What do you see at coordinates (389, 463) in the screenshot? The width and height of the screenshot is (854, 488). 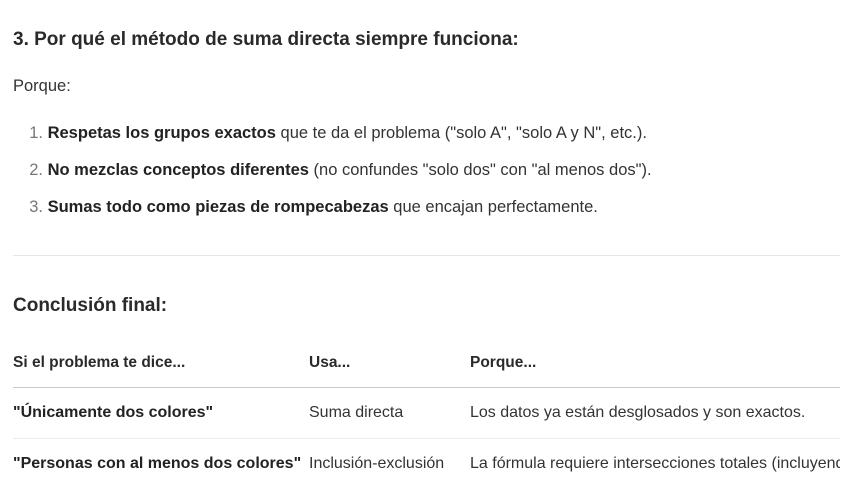 I see `table-cell: Inclusión-exclusión` at bounding box center [389, 463].